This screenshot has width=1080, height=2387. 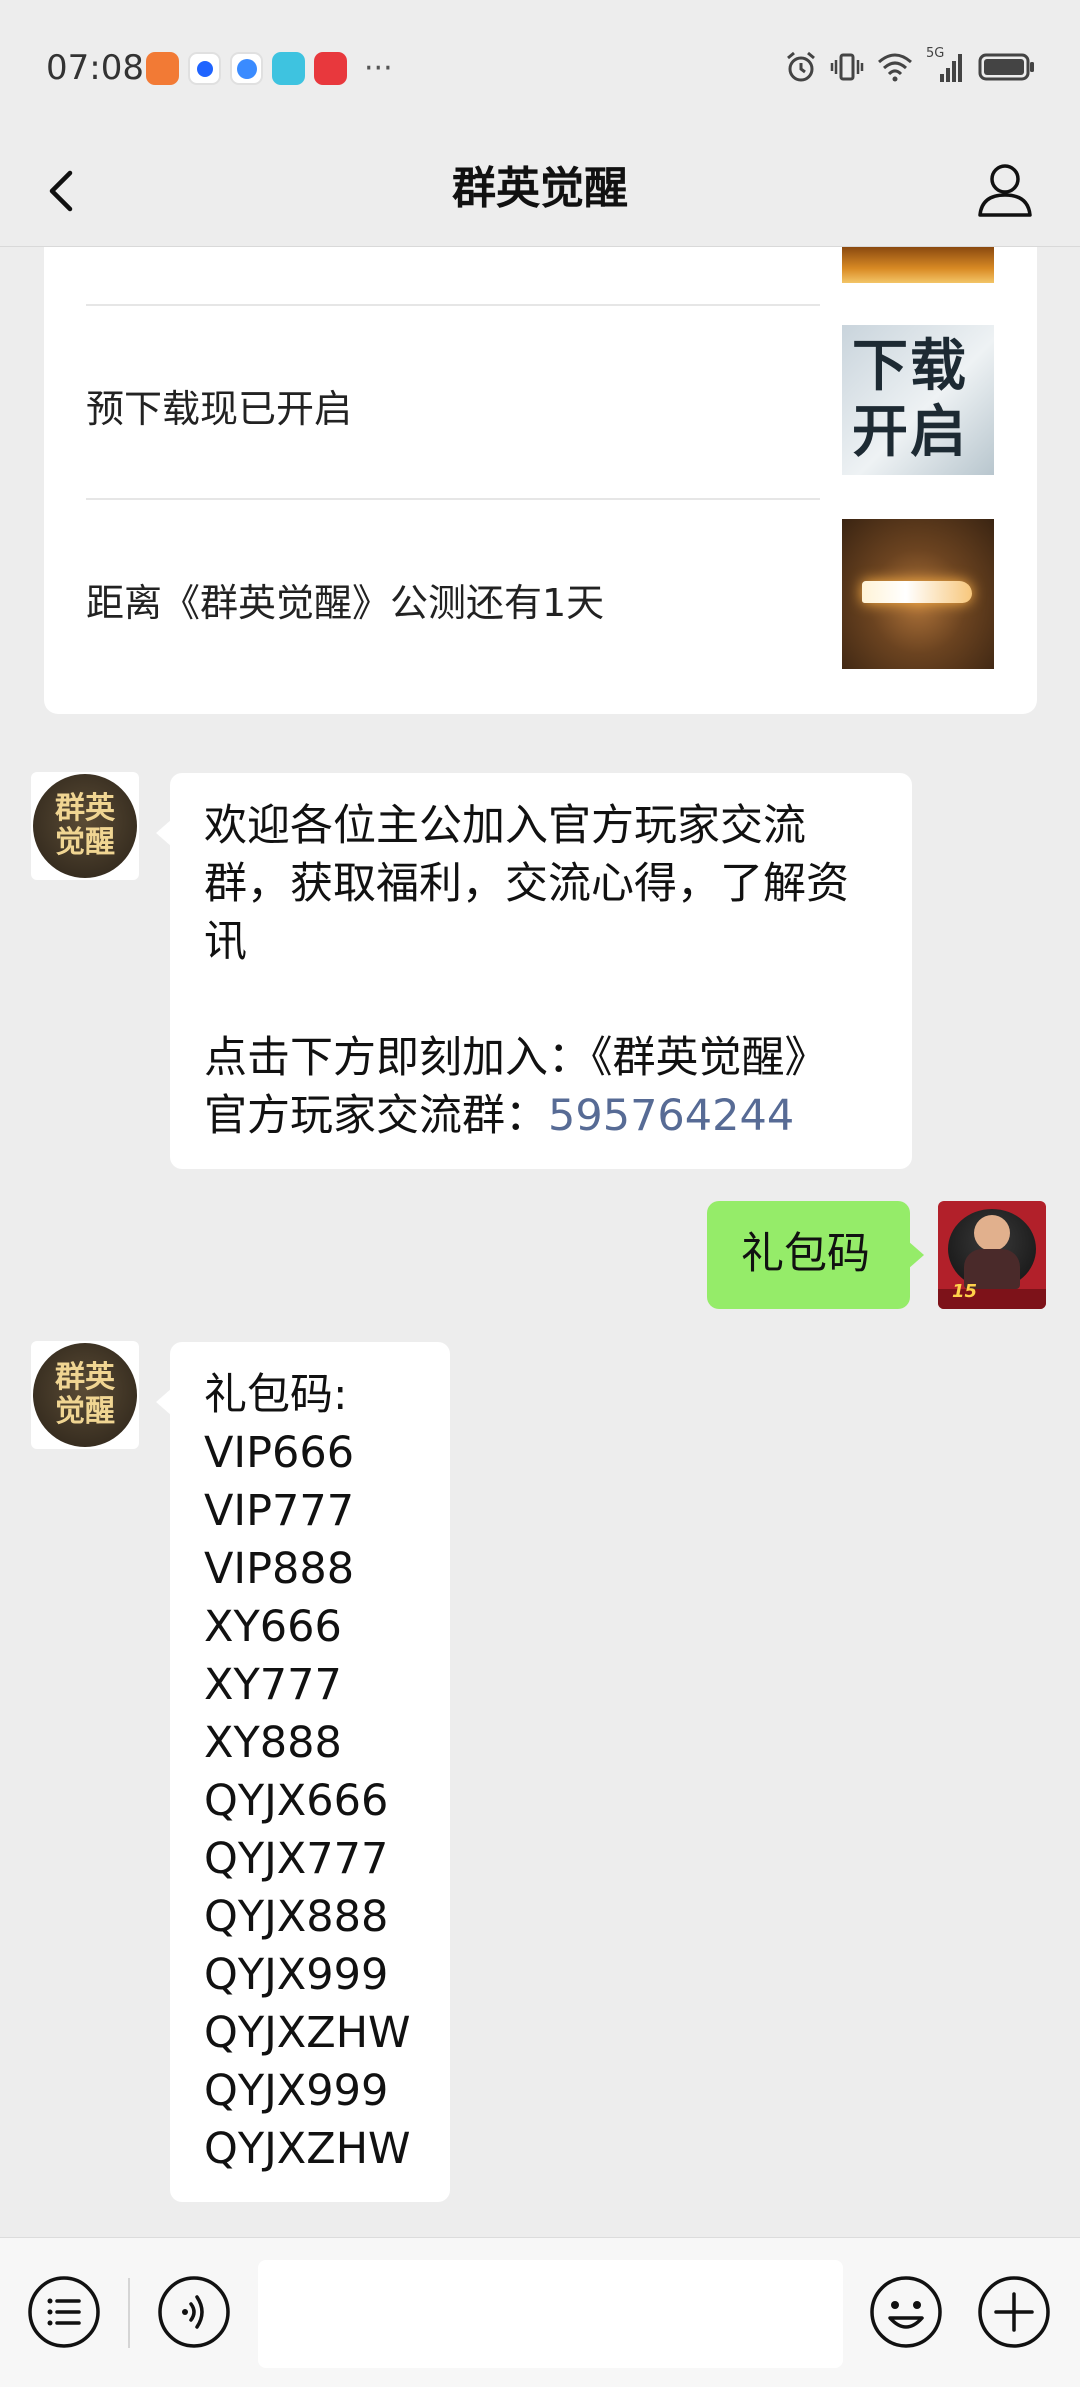 What do you see at coordinates (516, 1058) in the screenshot?
I see `message-line: 点击下方即刻加入：《群英觉醒》` at bounding box center [516, 1058].